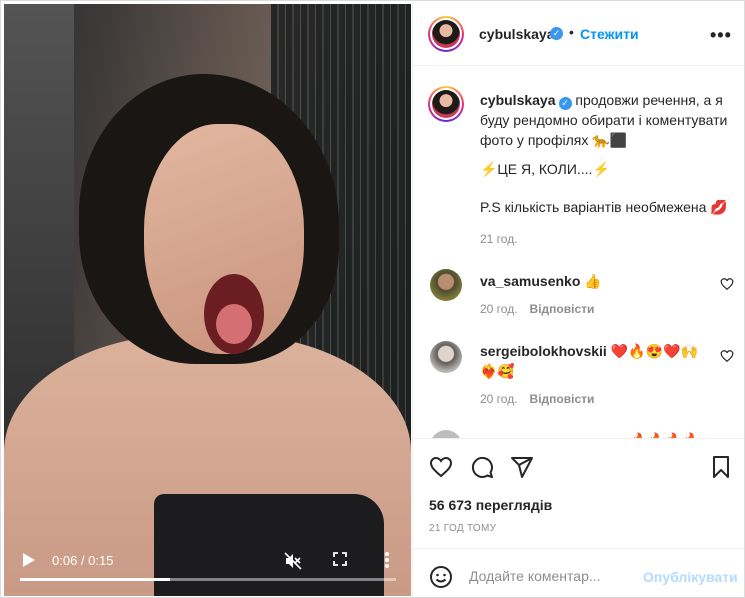  What do you see at coordinates (441, 467) in the screenshot?
I see `heart-icon` at bounding box center [441, 467].